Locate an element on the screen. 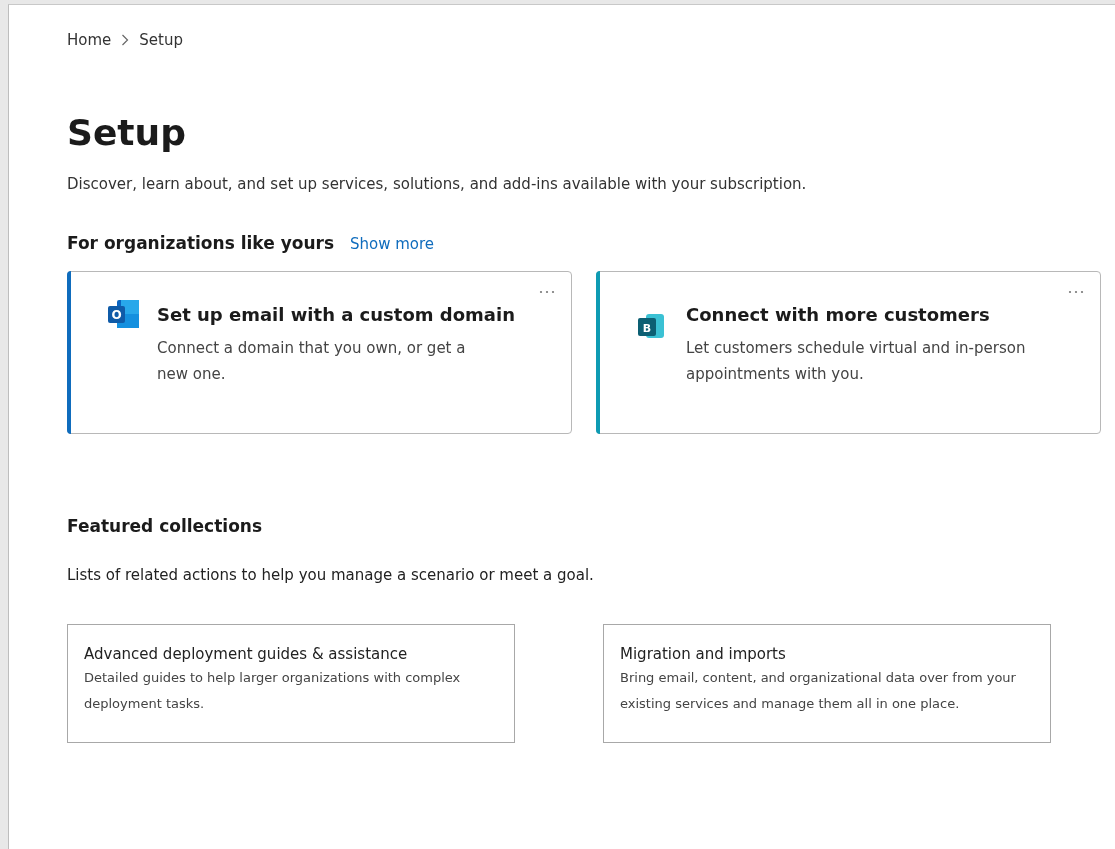 This screenshot has height=849, width=1115. section-description: Lists of related actions to help you manage a scenario or meet a goal. is located at coordinates (331, 575).